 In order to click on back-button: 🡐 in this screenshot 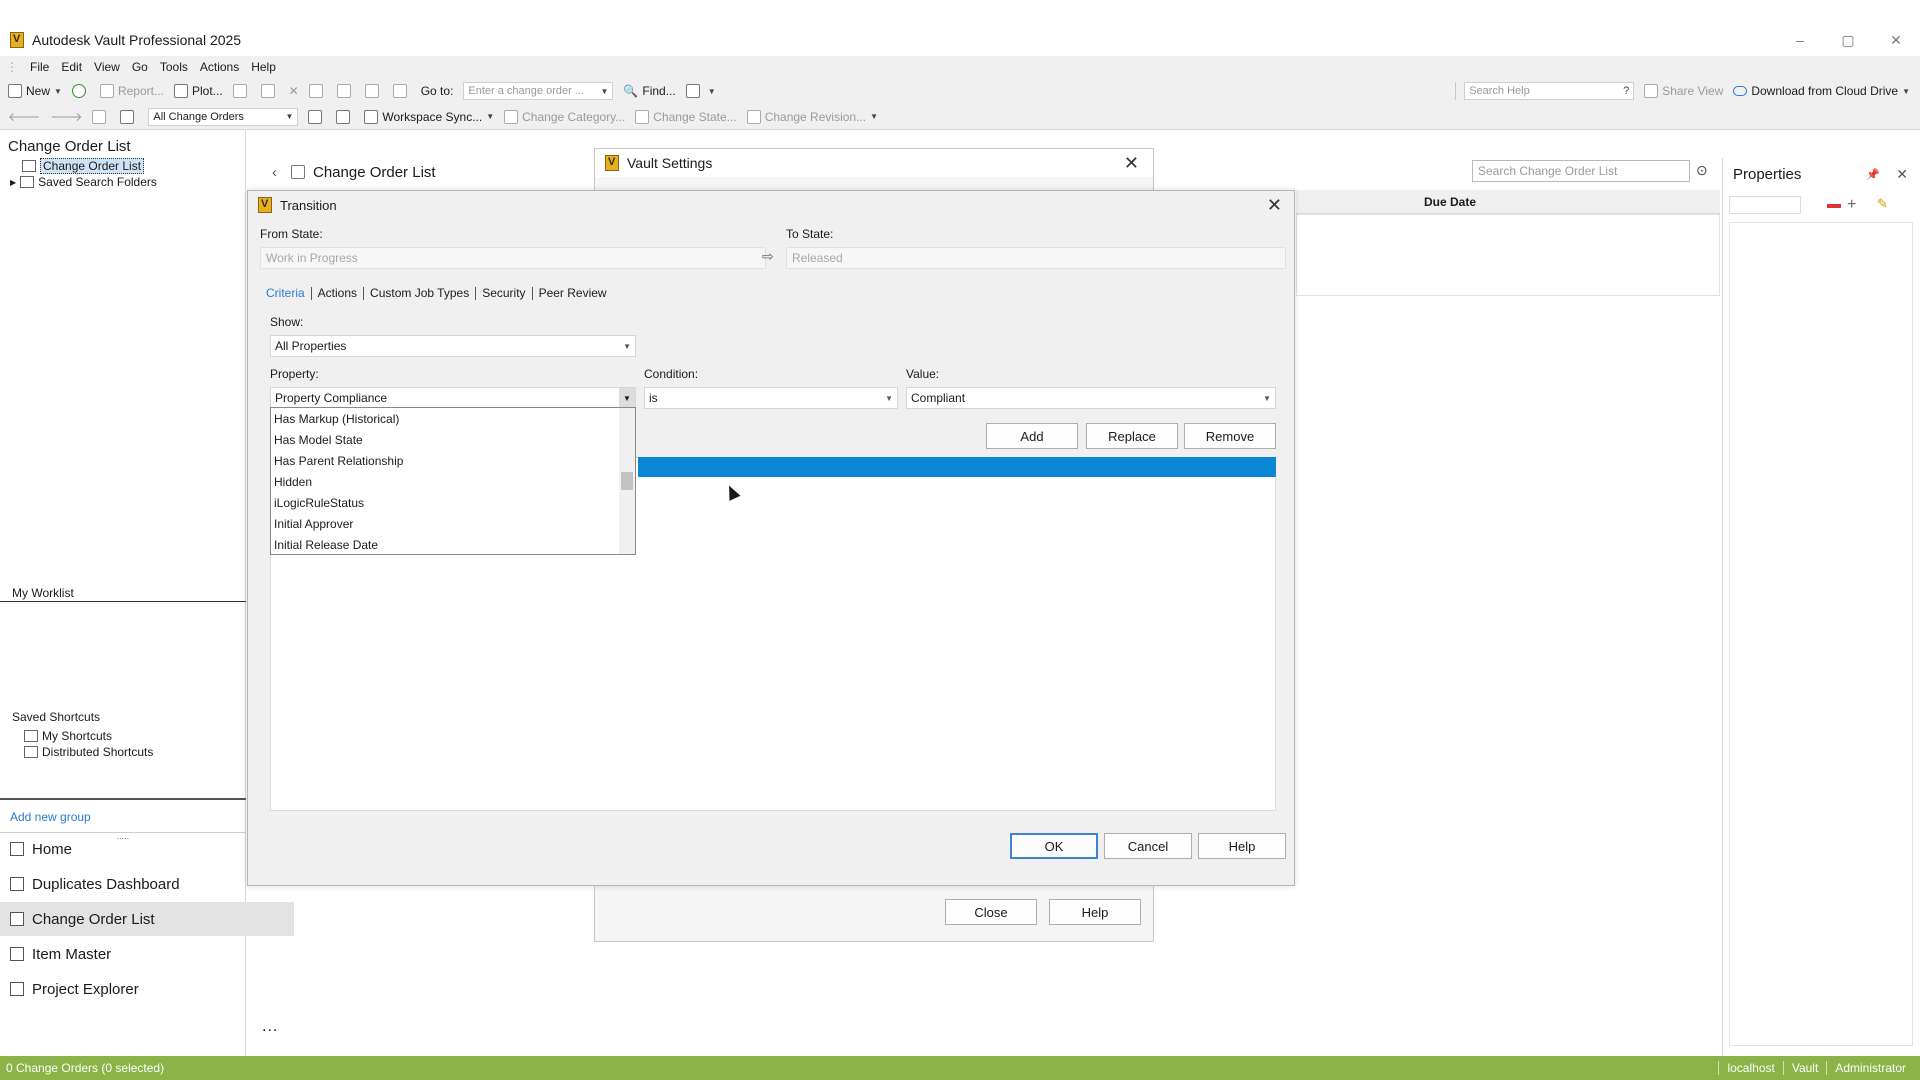, I will do `click(24, 116)`.